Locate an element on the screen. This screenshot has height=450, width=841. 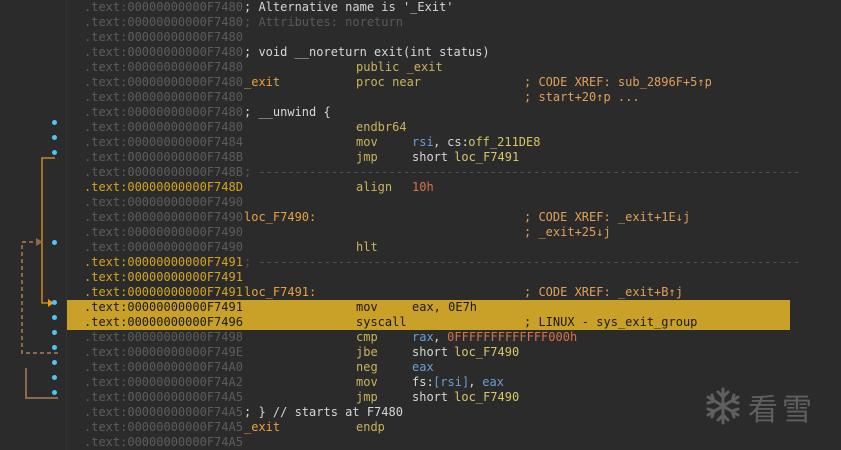
listing-line: .text:00000000000F748D align 10h is located at coordinates (454, 187).